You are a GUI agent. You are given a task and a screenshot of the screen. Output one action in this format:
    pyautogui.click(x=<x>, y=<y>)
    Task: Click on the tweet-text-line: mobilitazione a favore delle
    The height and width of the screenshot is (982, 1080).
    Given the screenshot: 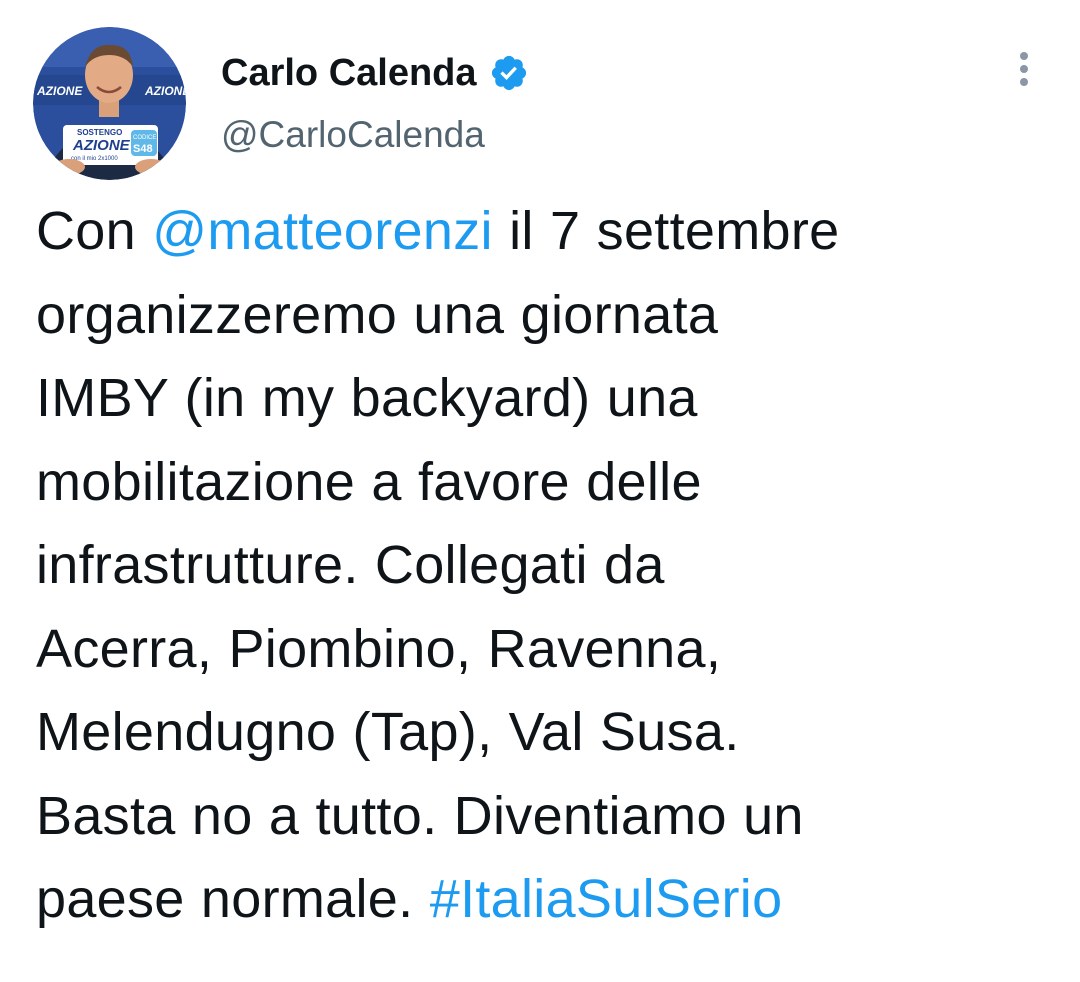 What is the action you would take?
    pyautogui.click(x=541, y=483)
    